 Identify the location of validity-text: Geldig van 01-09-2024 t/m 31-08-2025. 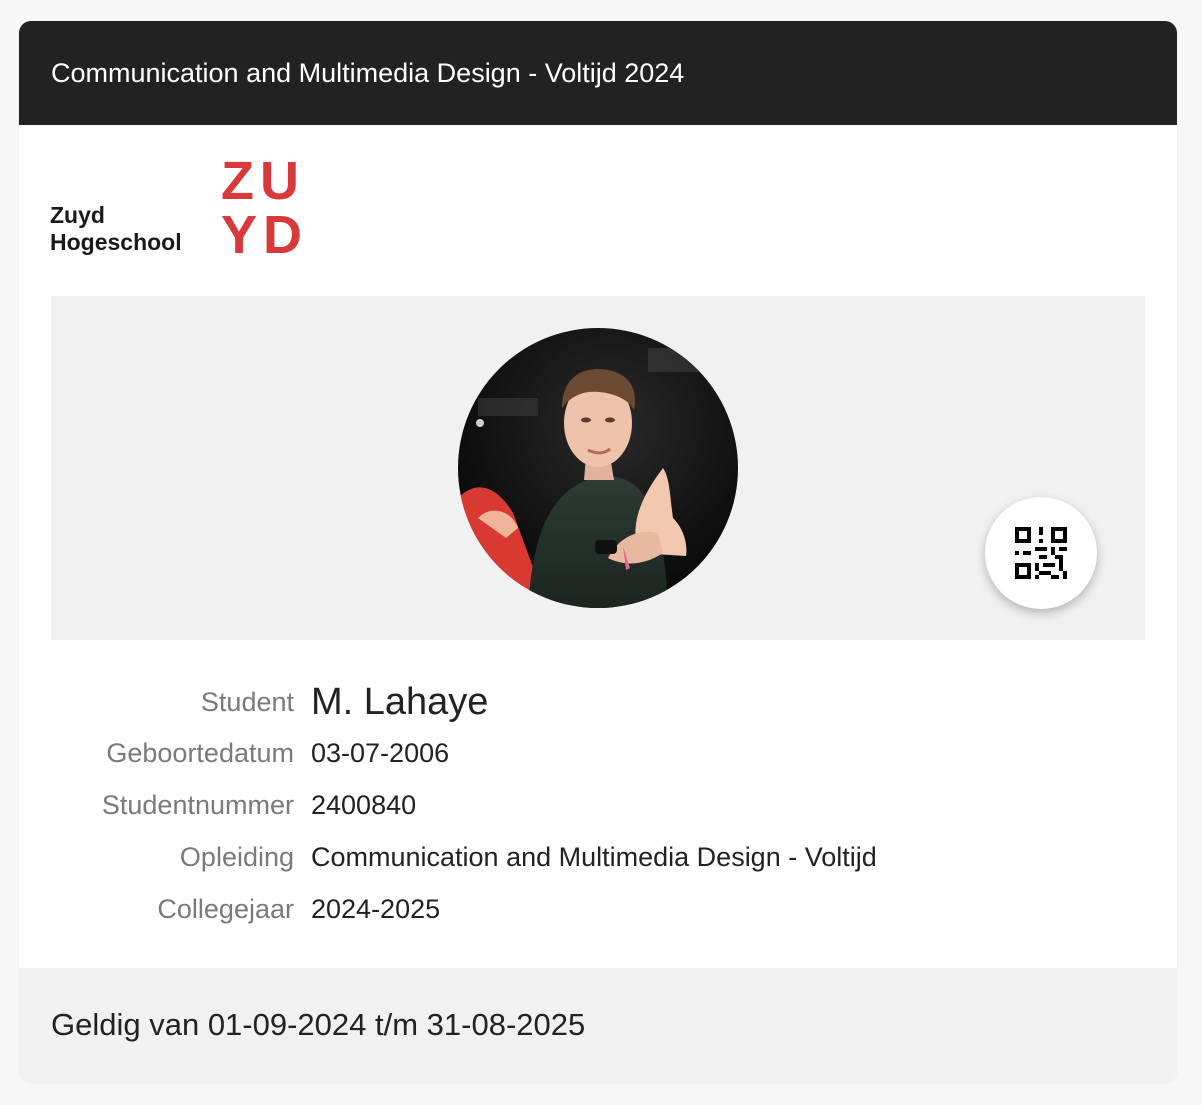
(318, 1024).